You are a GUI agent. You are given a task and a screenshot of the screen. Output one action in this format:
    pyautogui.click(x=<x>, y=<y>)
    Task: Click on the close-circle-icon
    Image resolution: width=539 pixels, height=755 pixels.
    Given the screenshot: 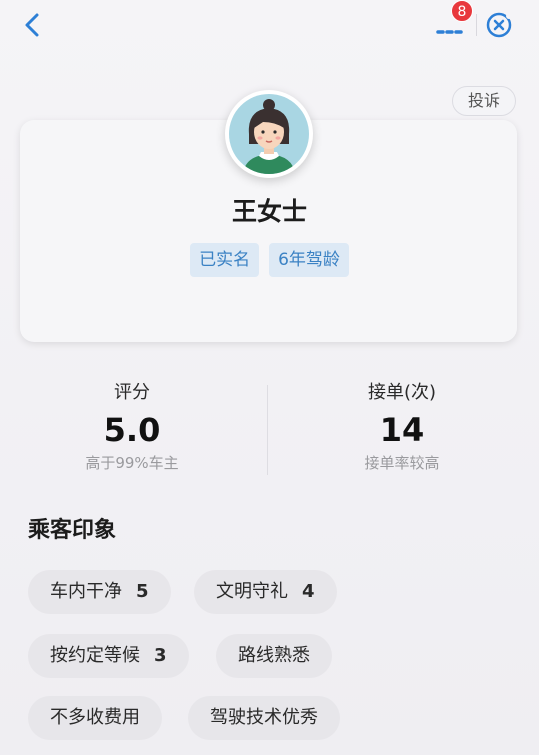 What is the action you would take?
    pyautogui.click(x=499, y=25)
    